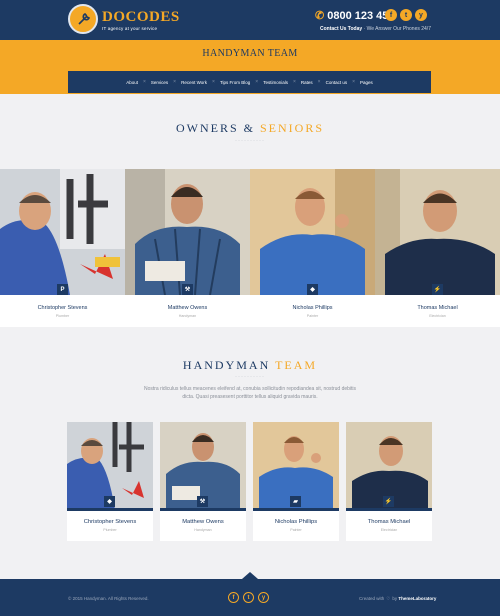  I want to click on team-card: ◆ Christopher Stevens Plumber, so click(110, 481).